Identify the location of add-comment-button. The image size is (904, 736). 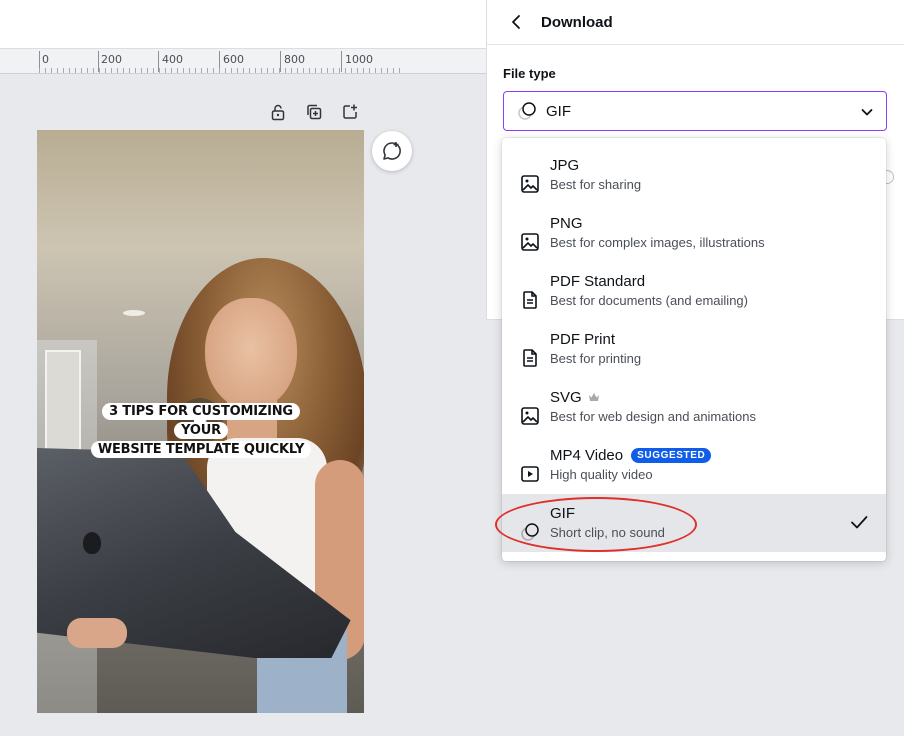
(392, 151).